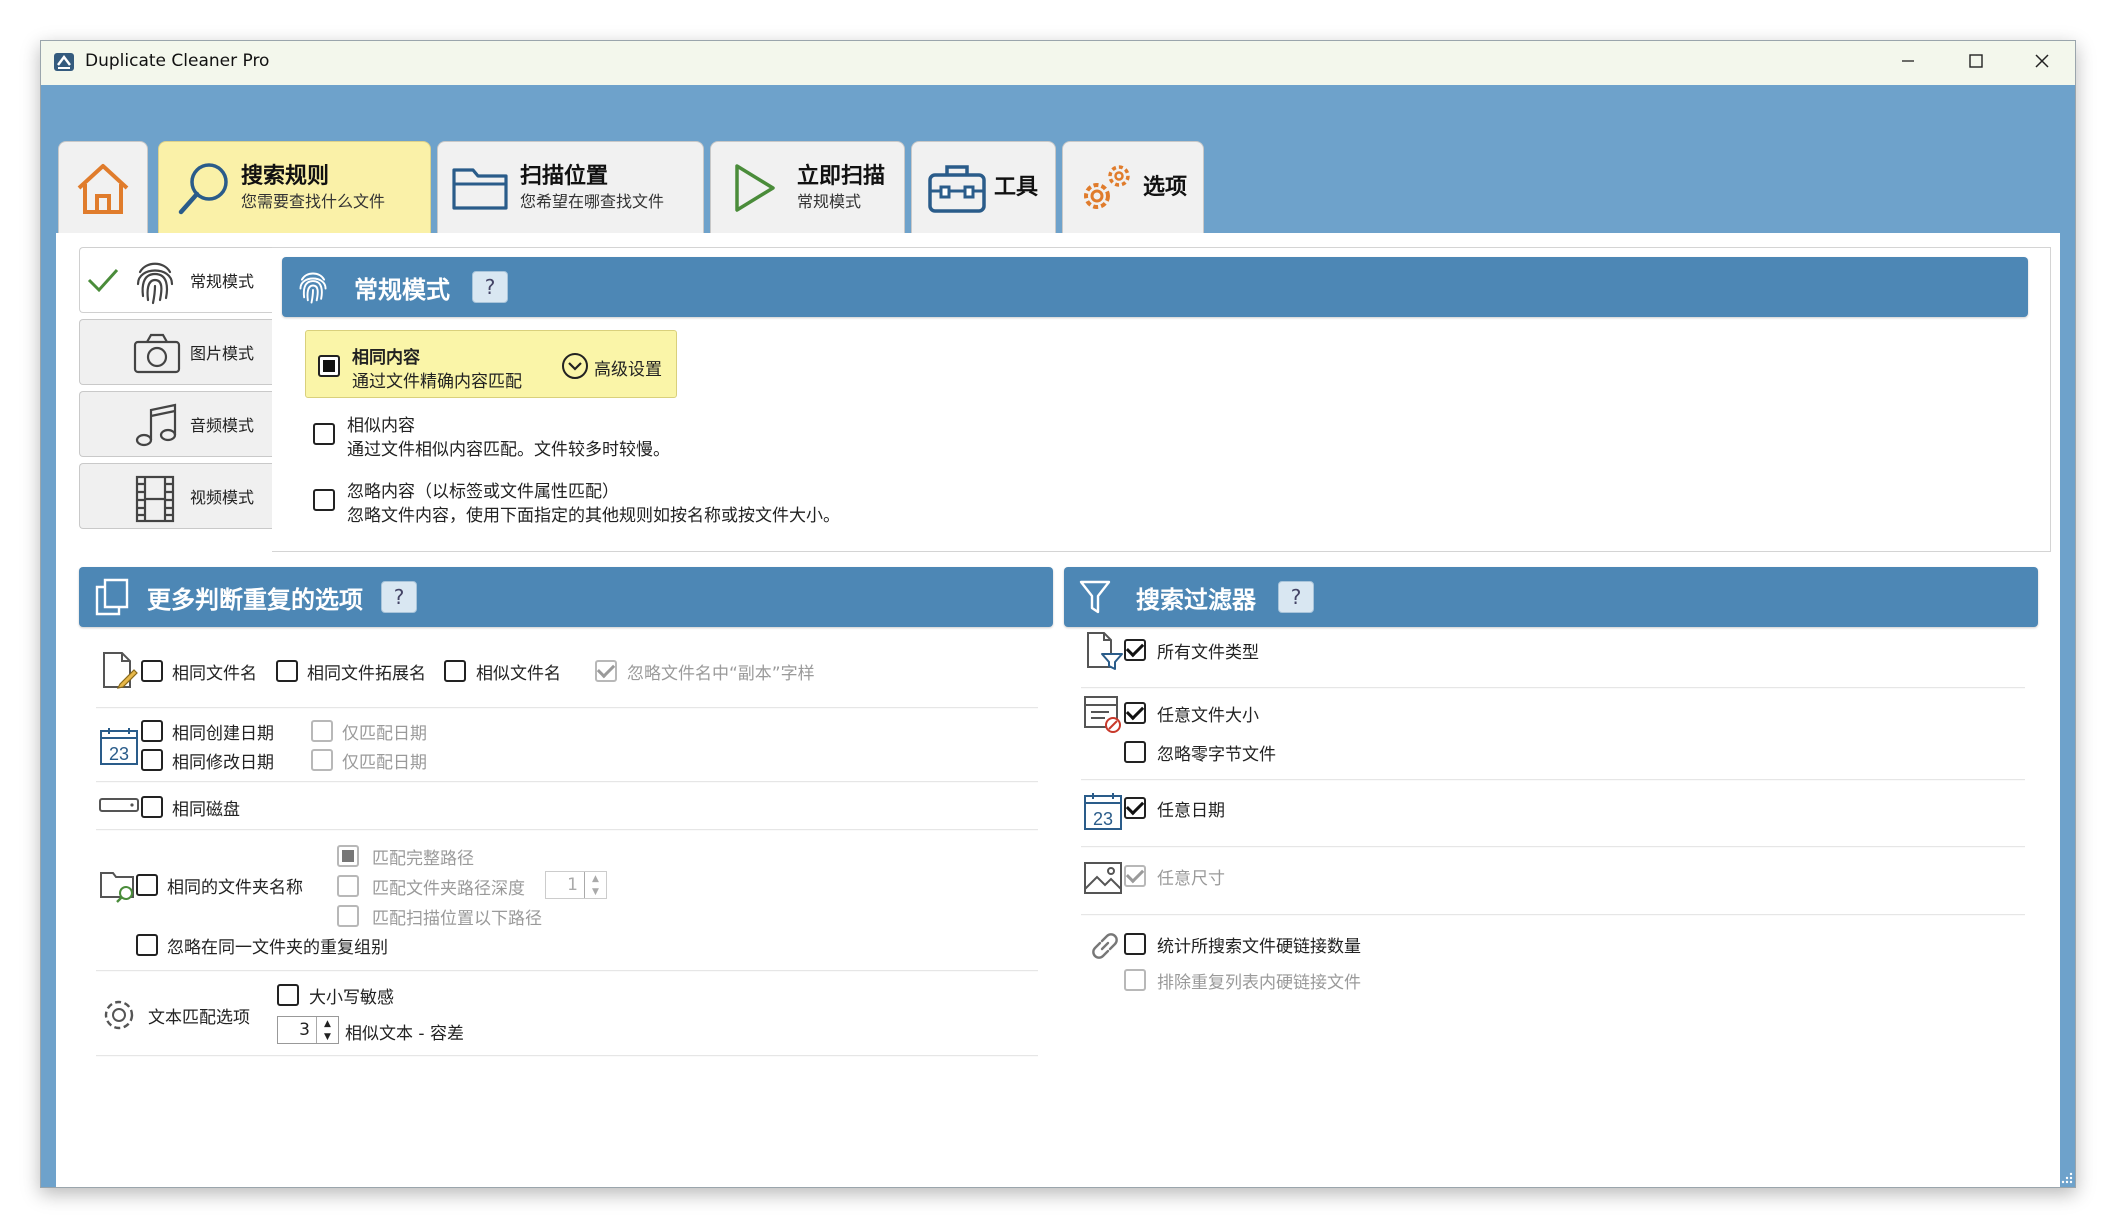 Image resolution: width=2111 pixels, height=1223 pixels. Describe the element at coordinates (2066, 1179) in the screenshot. I see `resize-grip-icon` at that location.